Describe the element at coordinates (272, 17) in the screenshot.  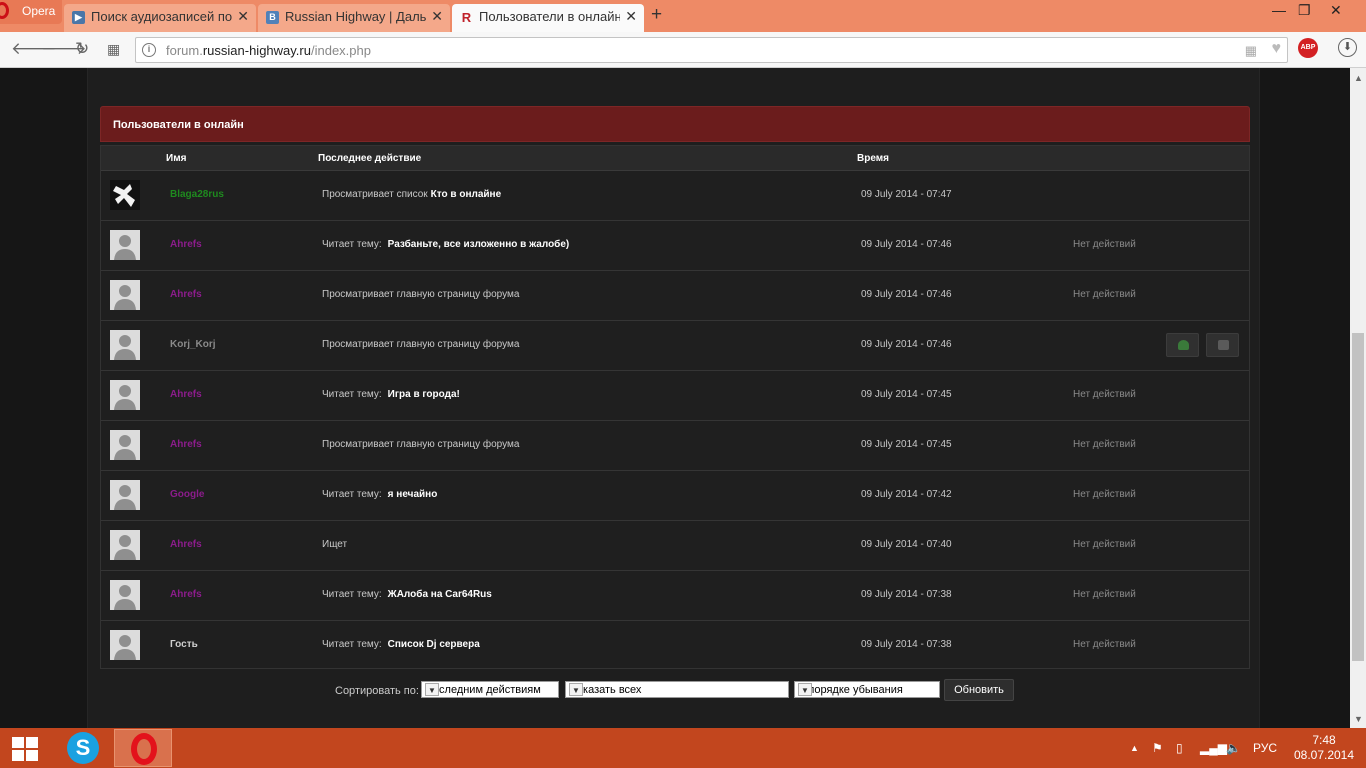
I see `vk-icon: В` at that location.